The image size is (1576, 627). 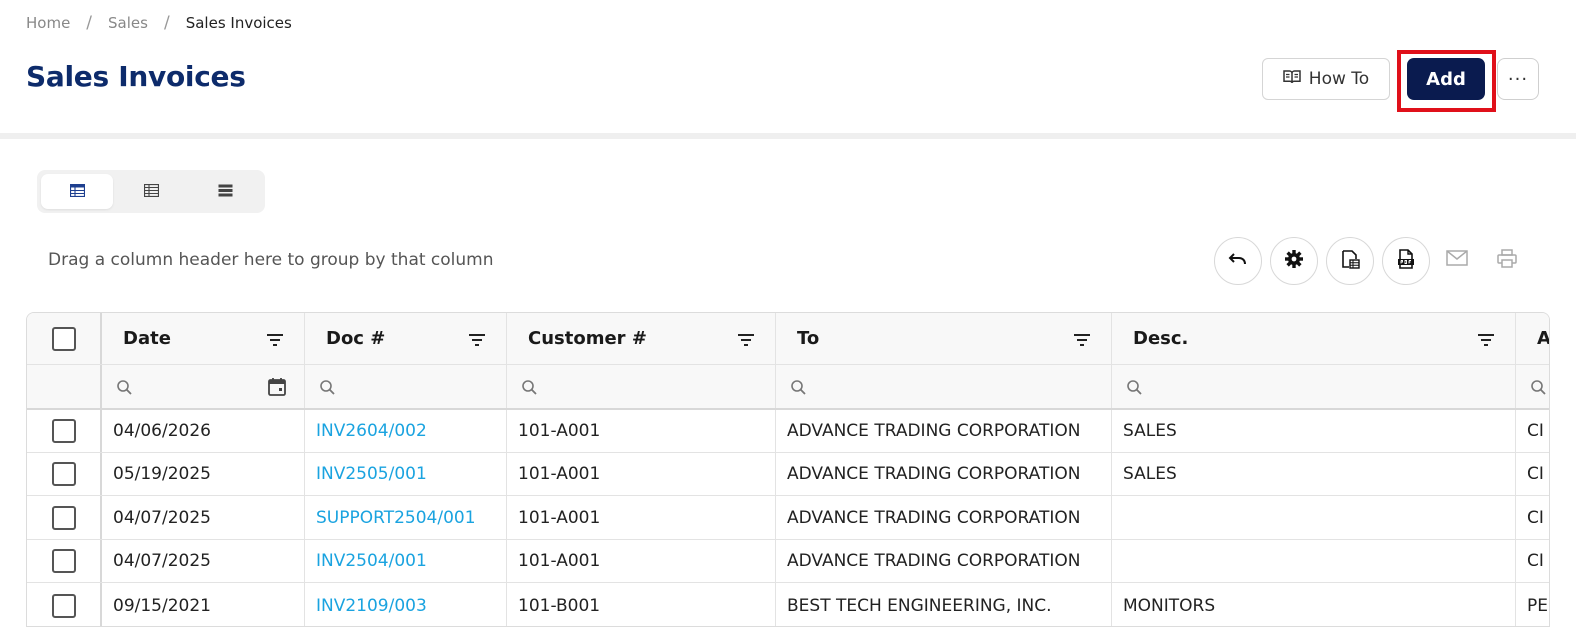 I want to click on doc-cell: INV2505/001, so click(x=406, y=474).